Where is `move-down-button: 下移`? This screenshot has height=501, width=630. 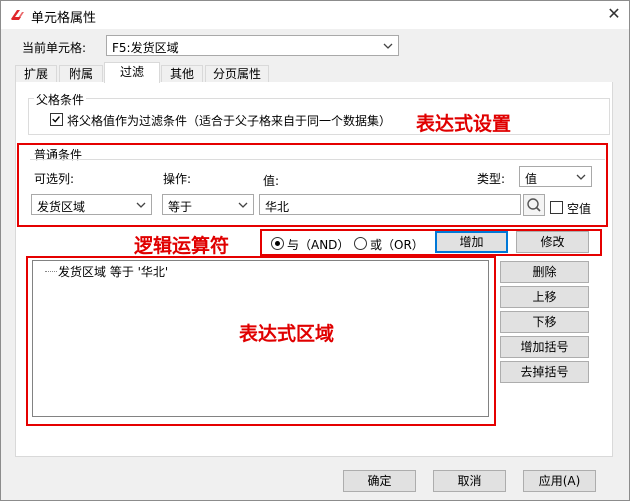
move-down-button: 下移 is located at coordinates (544, 322).